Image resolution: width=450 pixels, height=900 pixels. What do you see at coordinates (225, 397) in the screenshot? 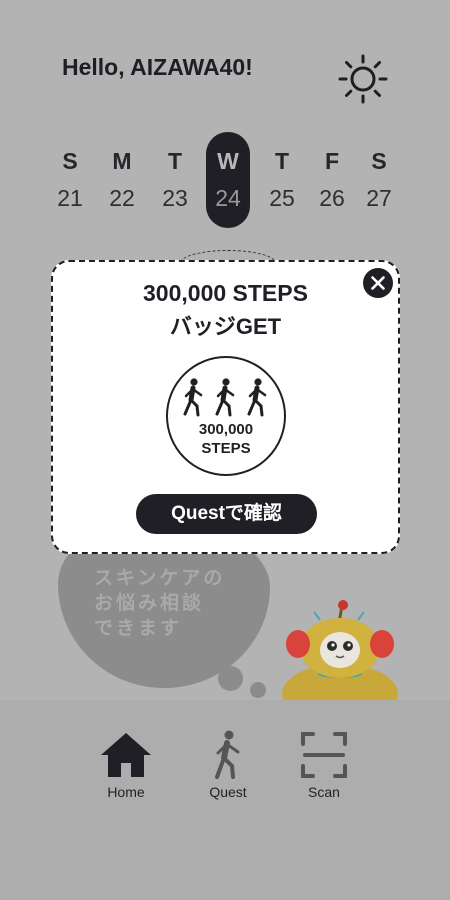
I see `walking-people-icon` at bounding box center [225, 397].